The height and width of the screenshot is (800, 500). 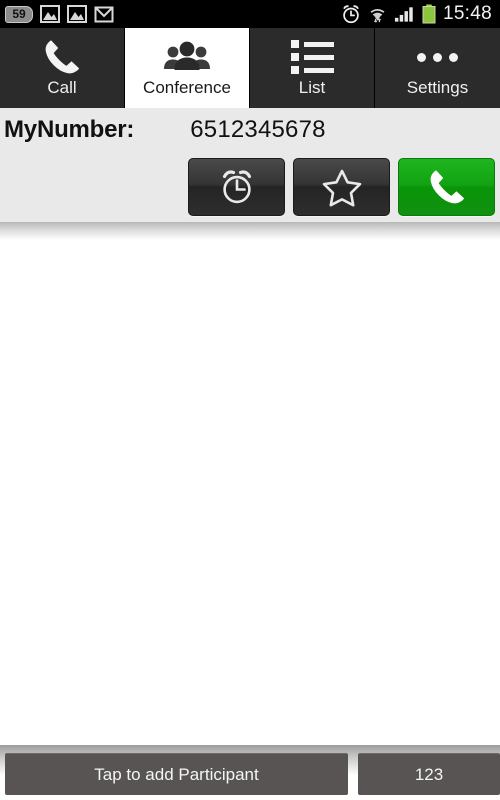 I want to click on tab-label: Settings, so click(x=437, y=87).